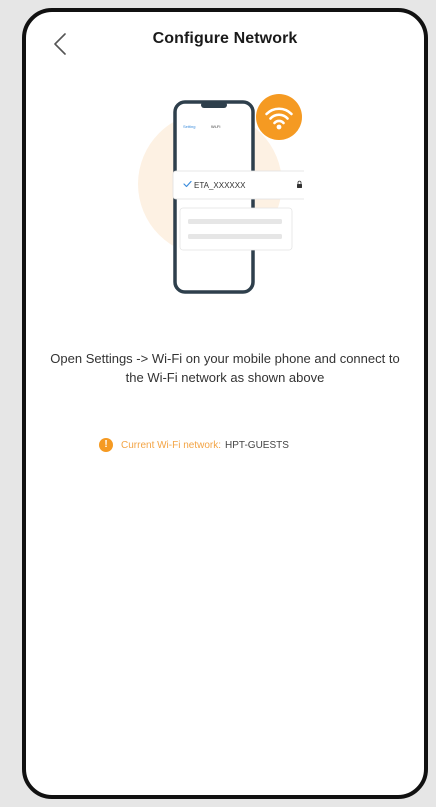 The width and height of the screenshot is (436, 807). What do you see at coordinates (225, 38) in the screenshot?
I see `page-title: Configure Network` at bounding box center [225, 38].